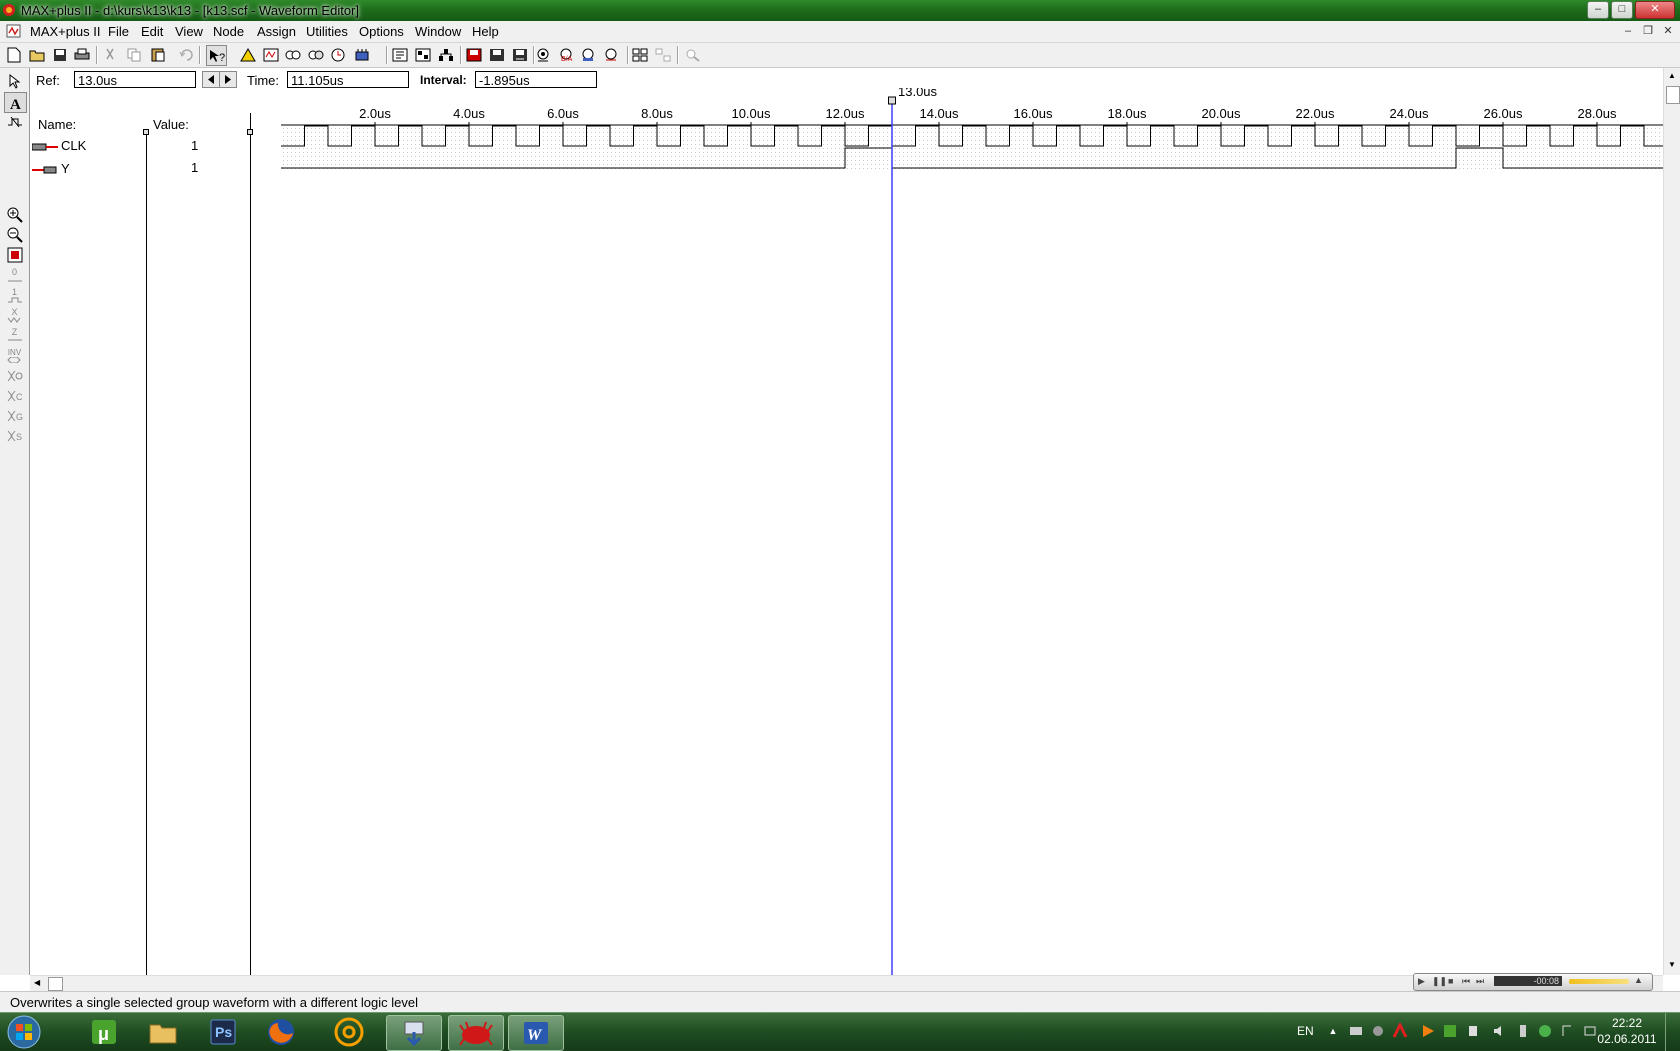  Describe the element at coordinates (14, 254) in the screenshot. I see `fit-in-window-icon` at that location.